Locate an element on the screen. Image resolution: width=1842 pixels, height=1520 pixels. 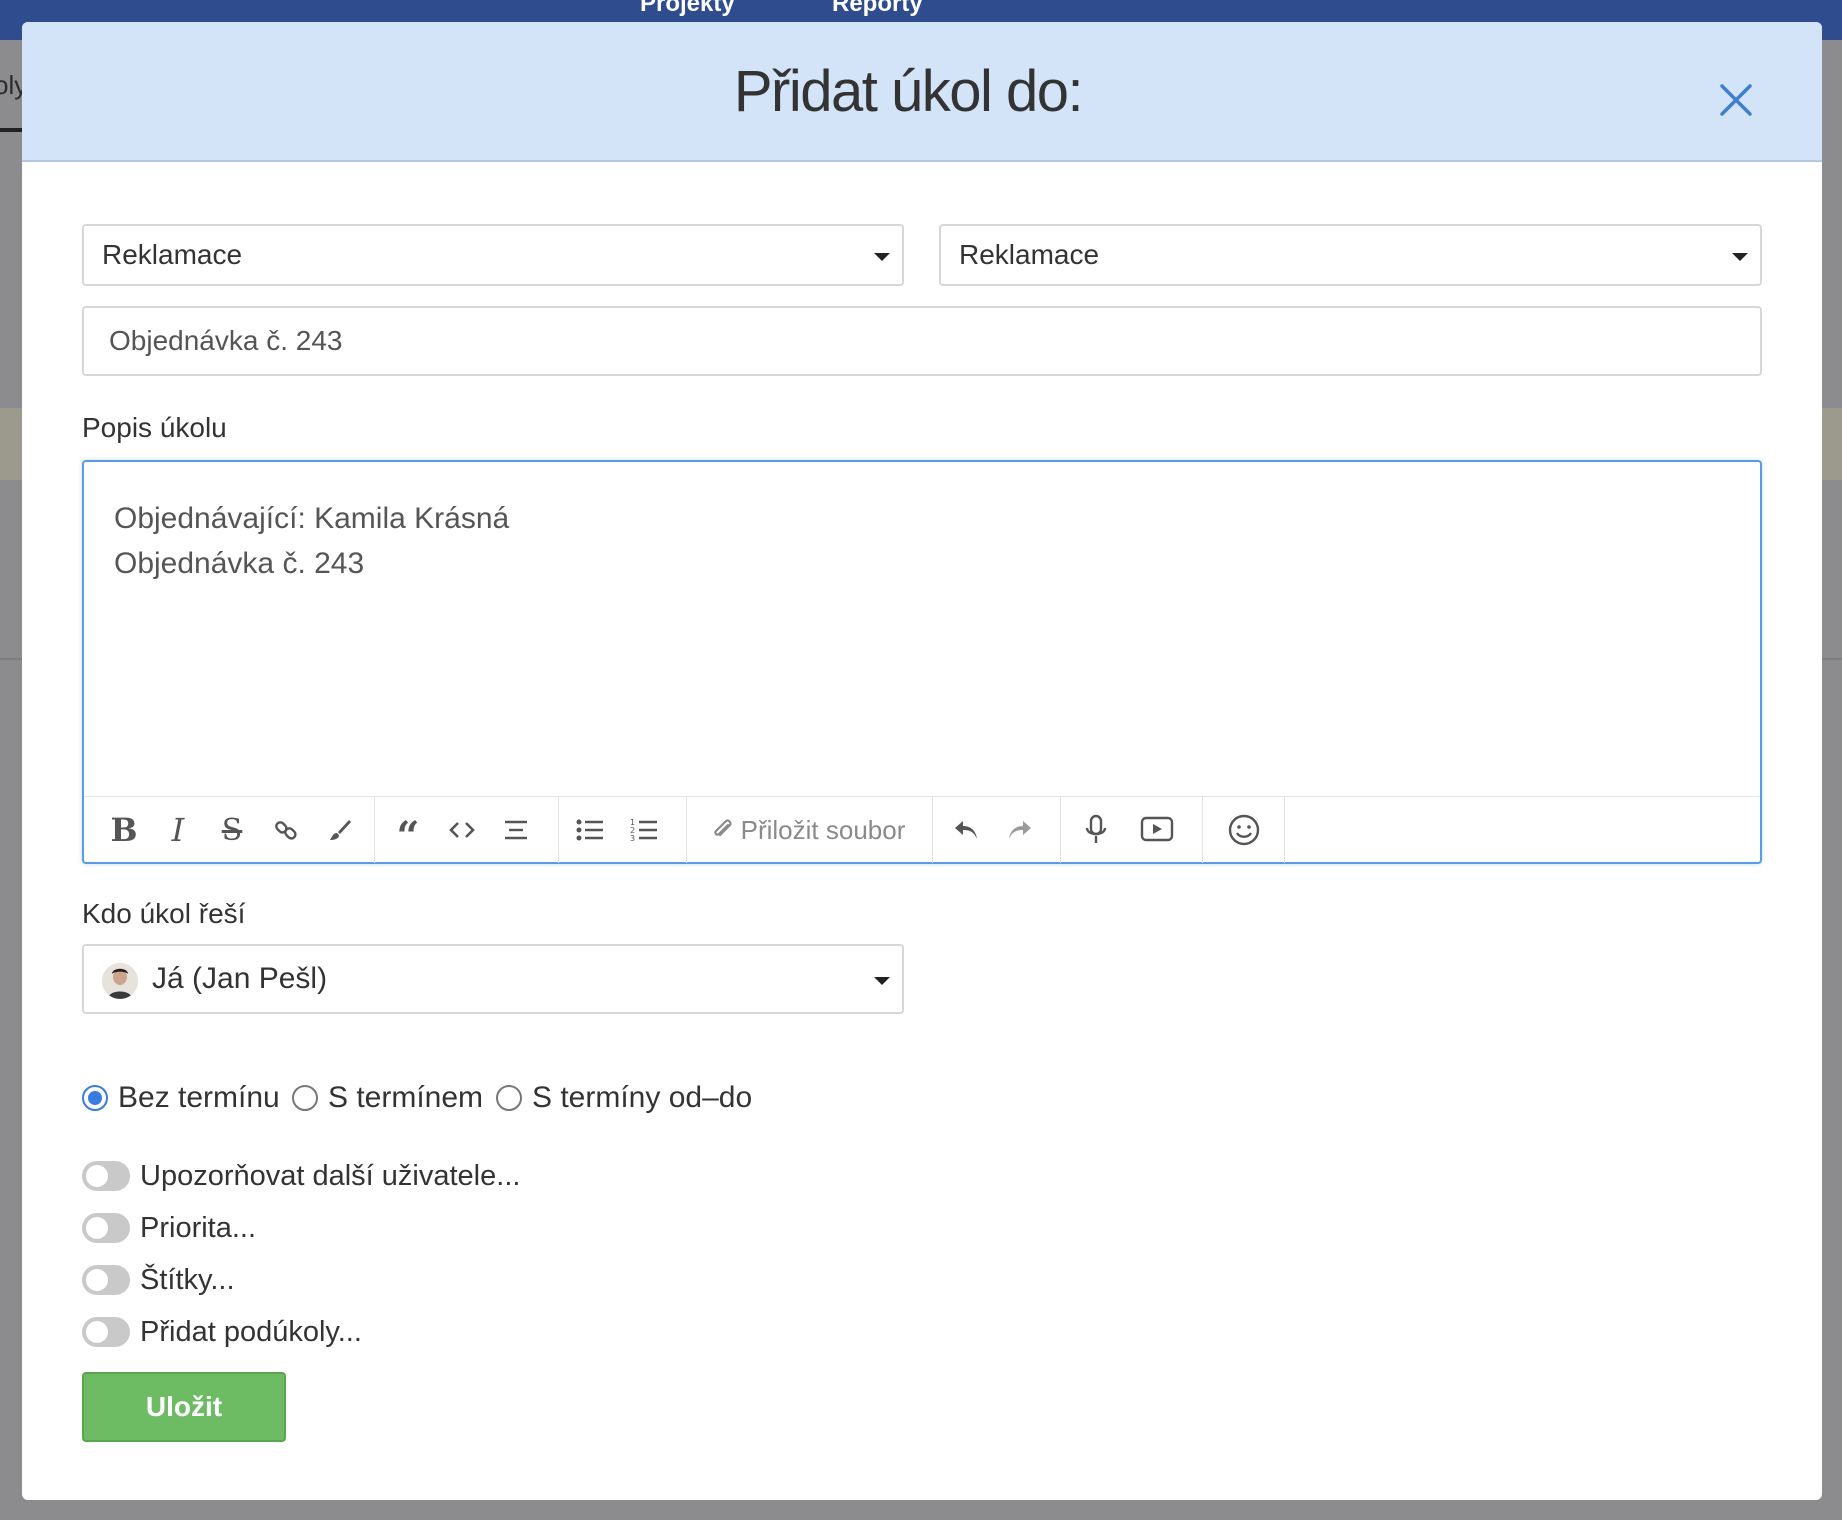
bullet-list-icon is located at coordinates (590, 830).